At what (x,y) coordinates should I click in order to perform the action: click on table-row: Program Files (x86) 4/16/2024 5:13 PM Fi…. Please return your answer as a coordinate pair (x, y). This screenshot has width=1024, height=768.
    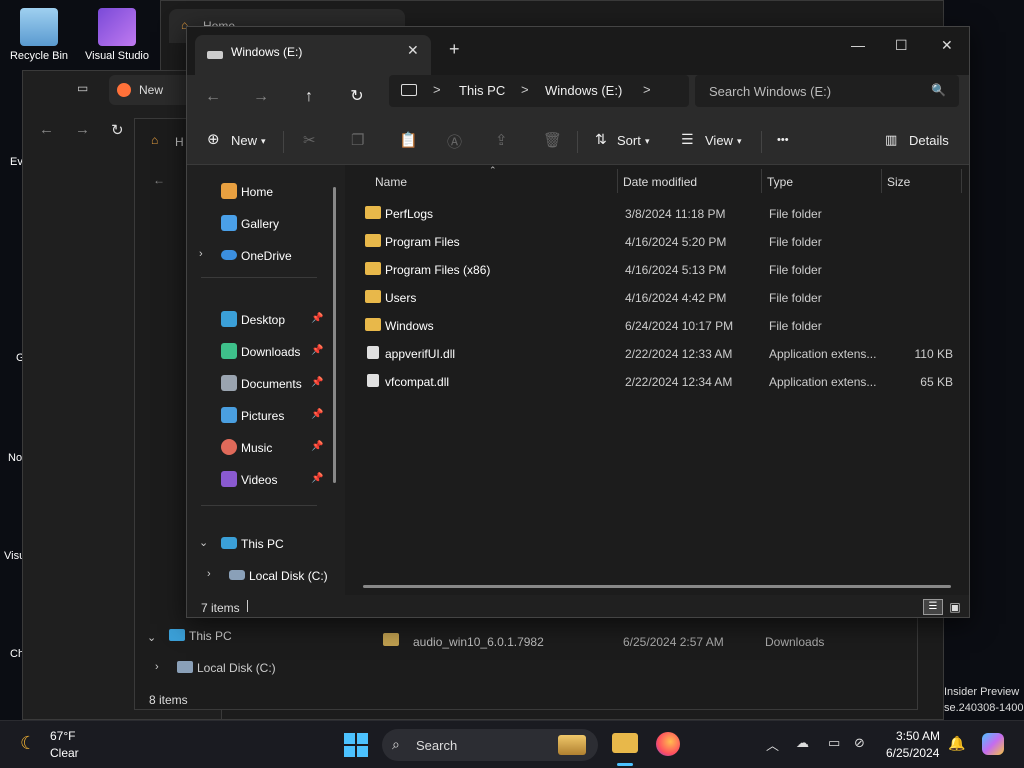
    Looking at the image, I should click on (661, 269).